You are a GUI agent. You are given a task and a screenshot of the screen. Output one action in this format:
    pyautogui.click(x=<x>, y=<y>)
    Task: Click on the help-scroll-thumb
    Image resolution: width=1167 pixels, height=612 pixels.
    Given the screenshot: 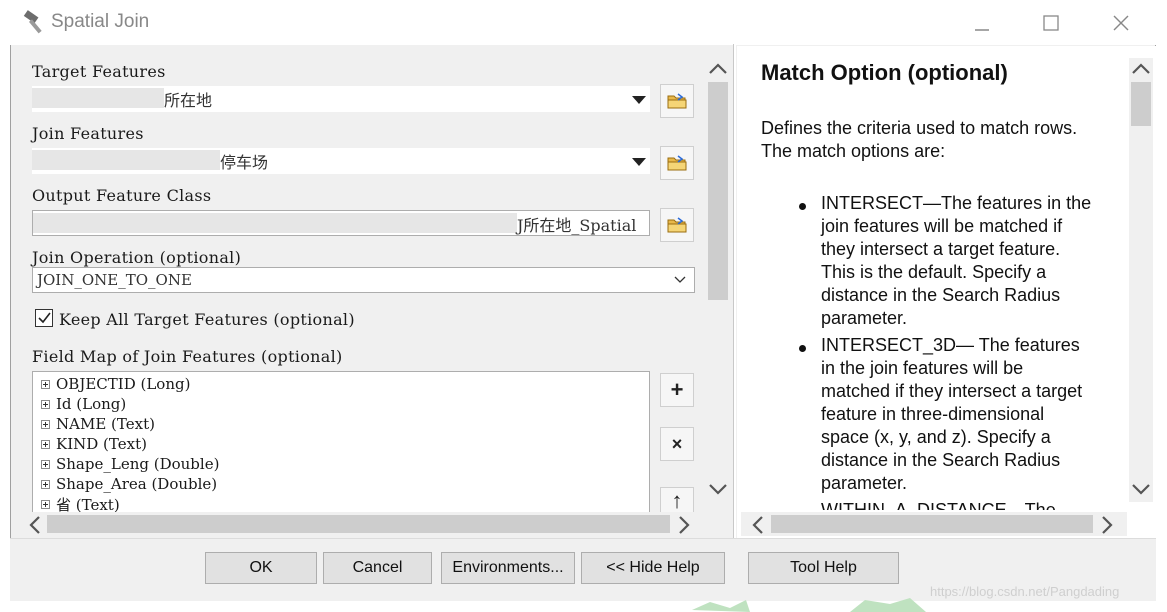 What is the action you would take?
    pyautogui.click(x=1141, y=104)
    